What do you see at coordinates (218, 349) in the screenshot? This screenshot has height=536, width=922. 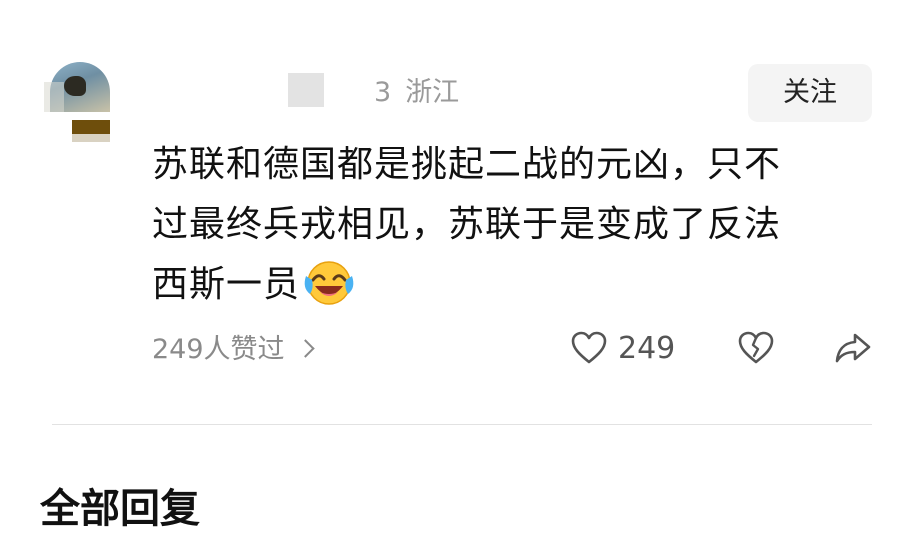 I see `likes-summary-text: 249人赞过` at bounding box center [218, 349].